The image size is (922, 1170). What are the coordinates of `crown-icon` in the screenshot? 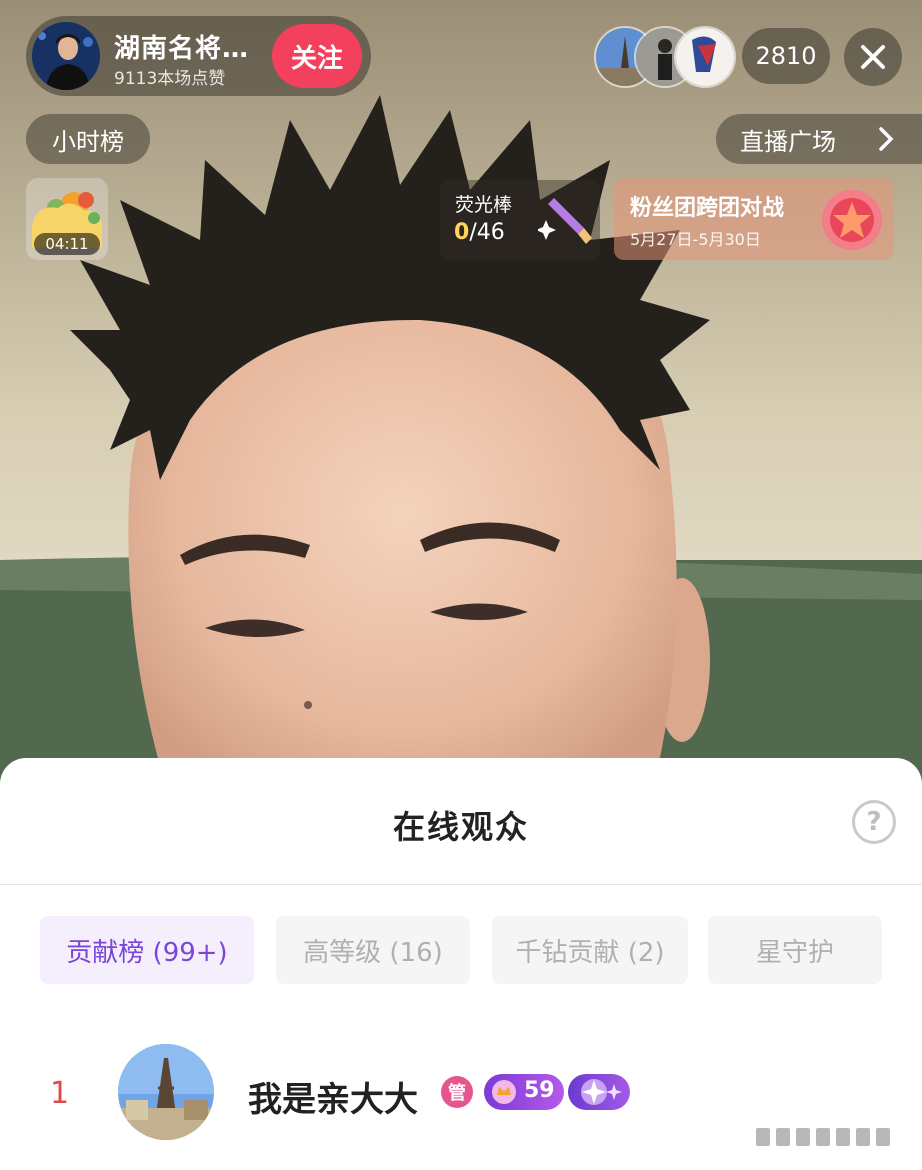 It's located at (504, 1092).